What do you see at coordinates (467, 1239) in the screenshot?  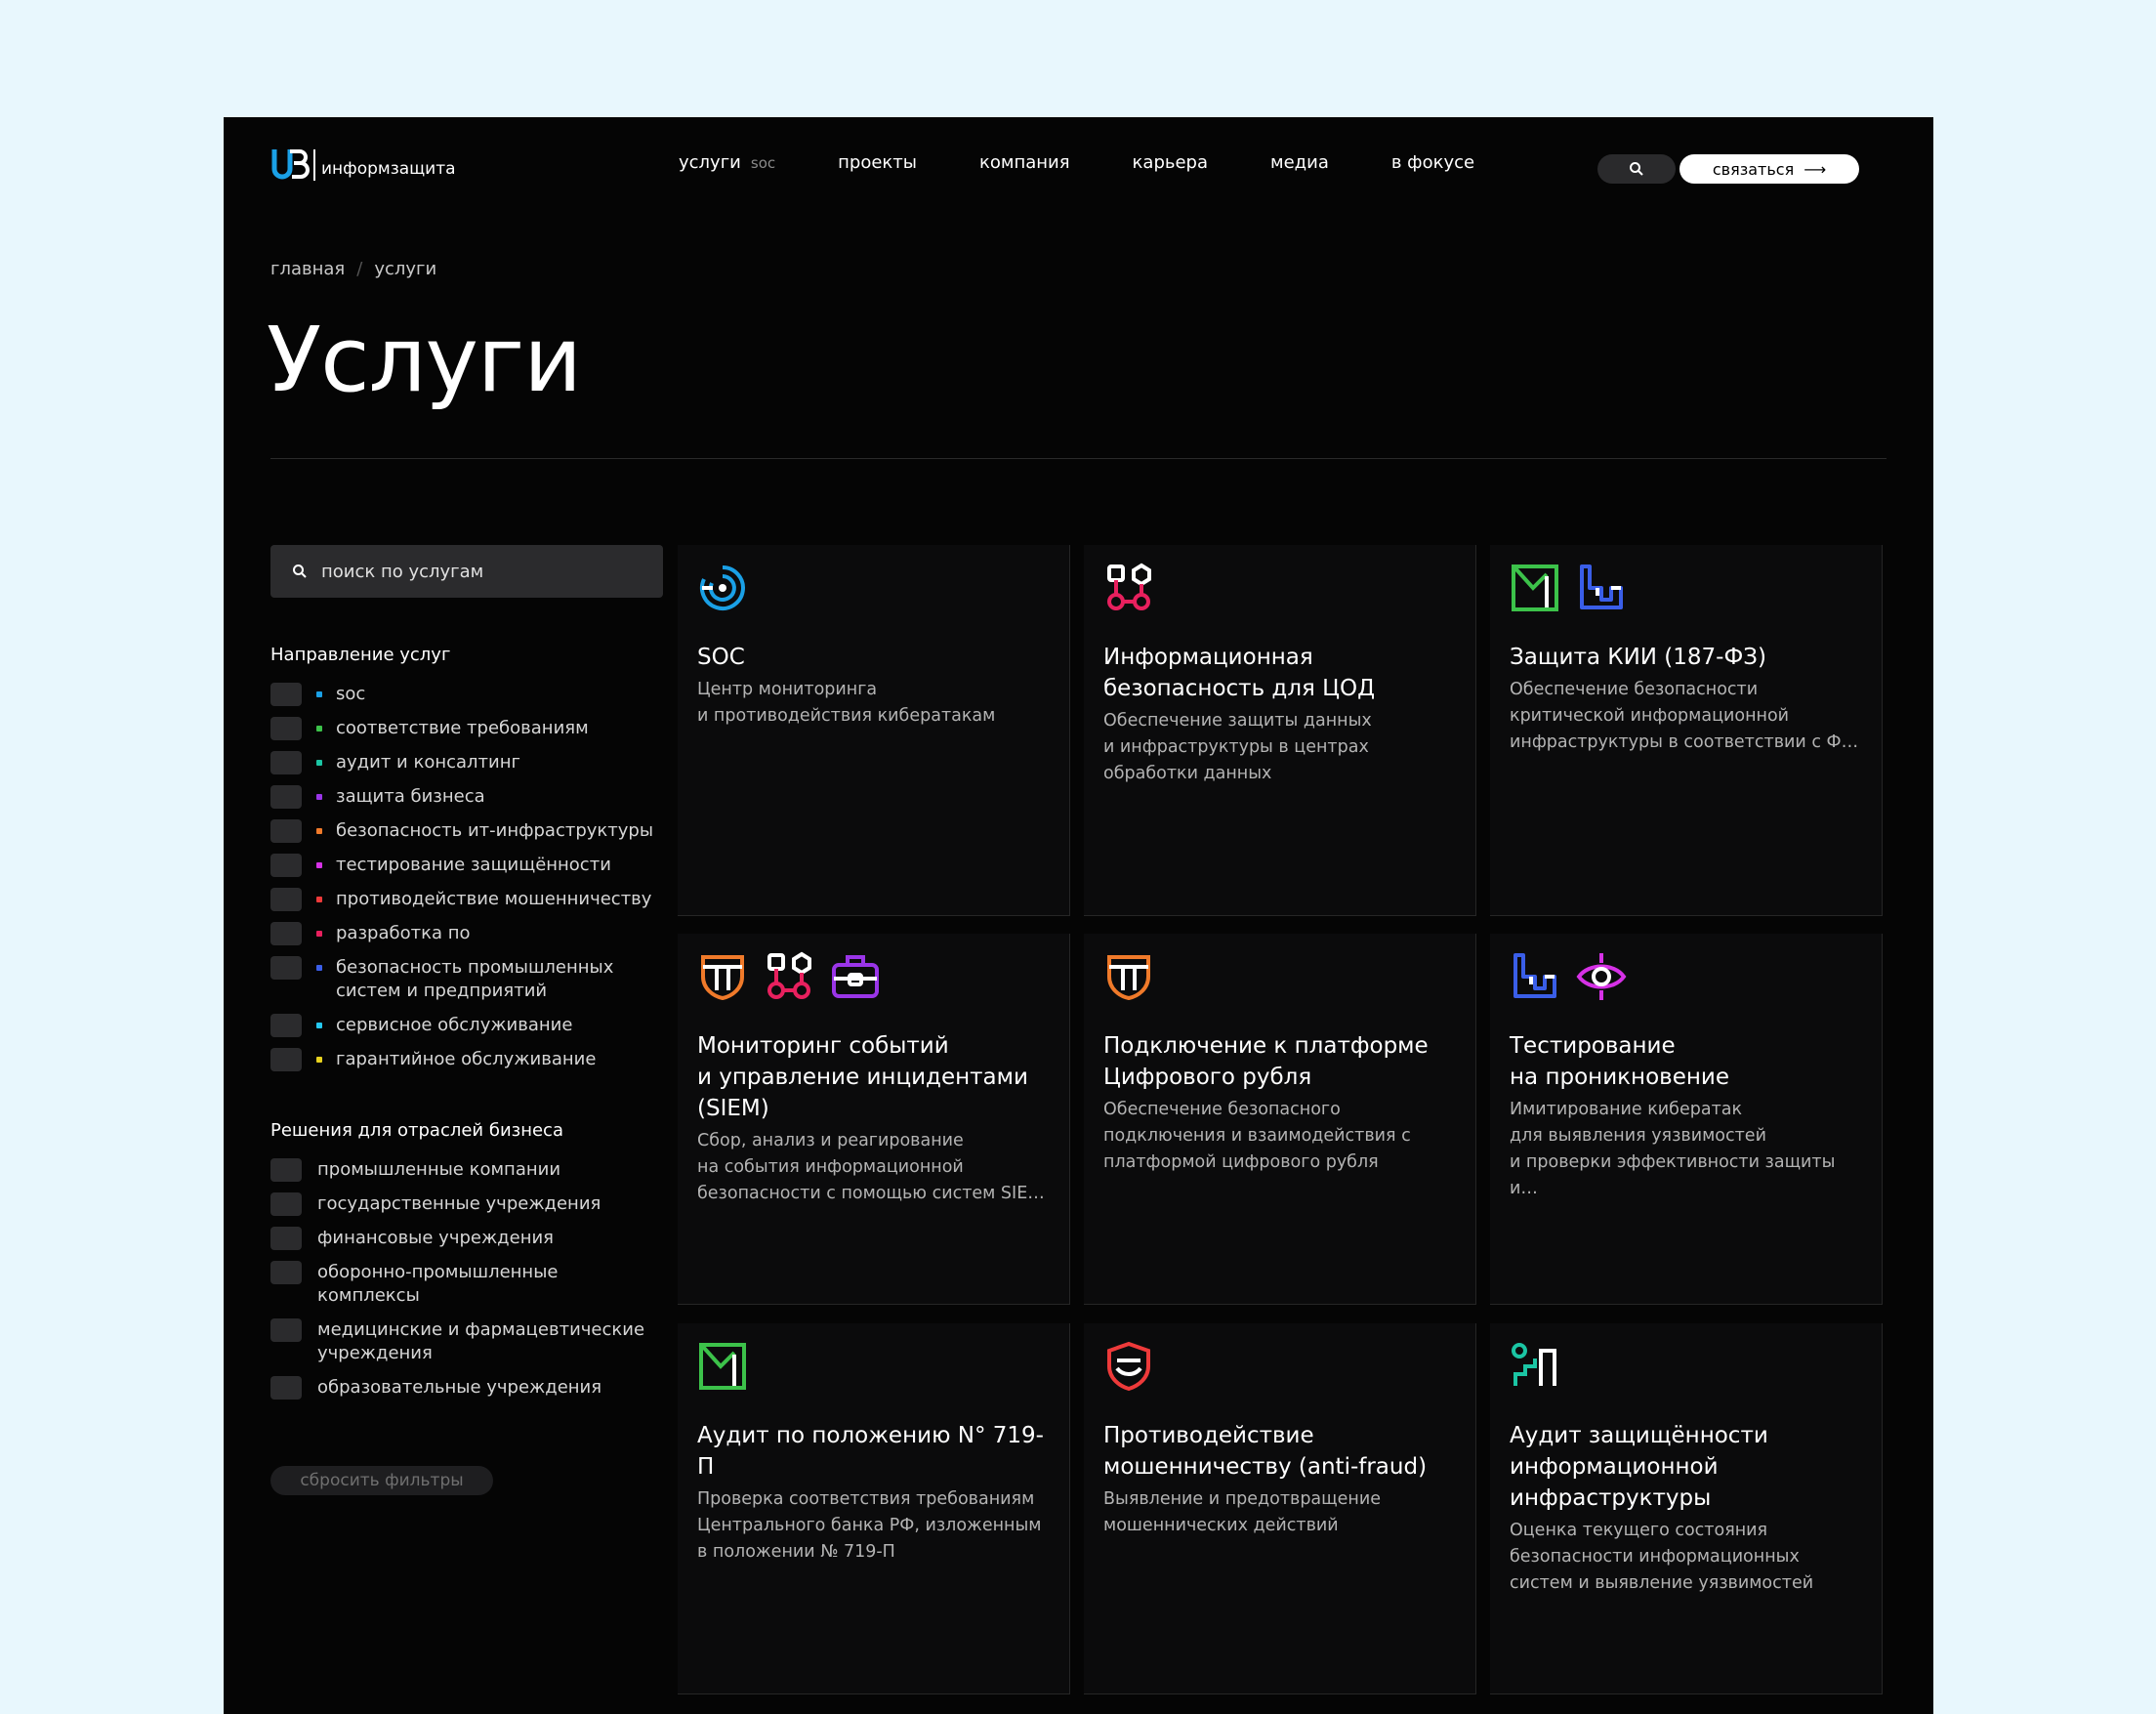 I see `industry-filter: финансовые учреждения` at bounding box center [467, 1239].